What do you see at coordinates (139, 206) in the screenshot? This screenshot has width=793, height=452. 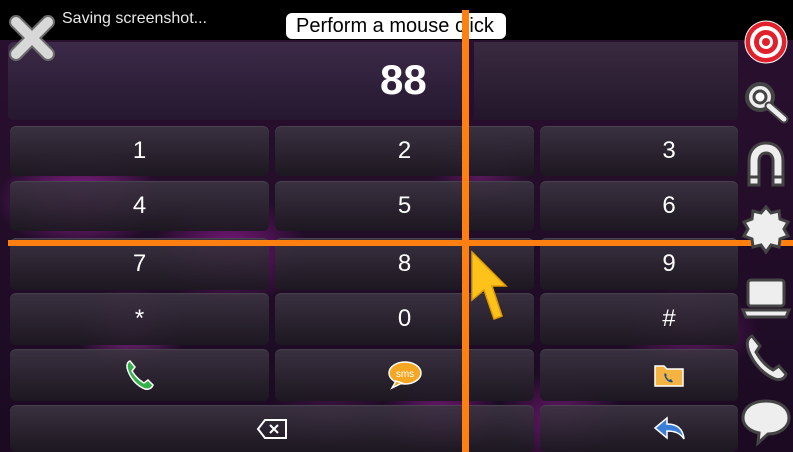 I see `key-4: 4` at bounding box center [139, 206].